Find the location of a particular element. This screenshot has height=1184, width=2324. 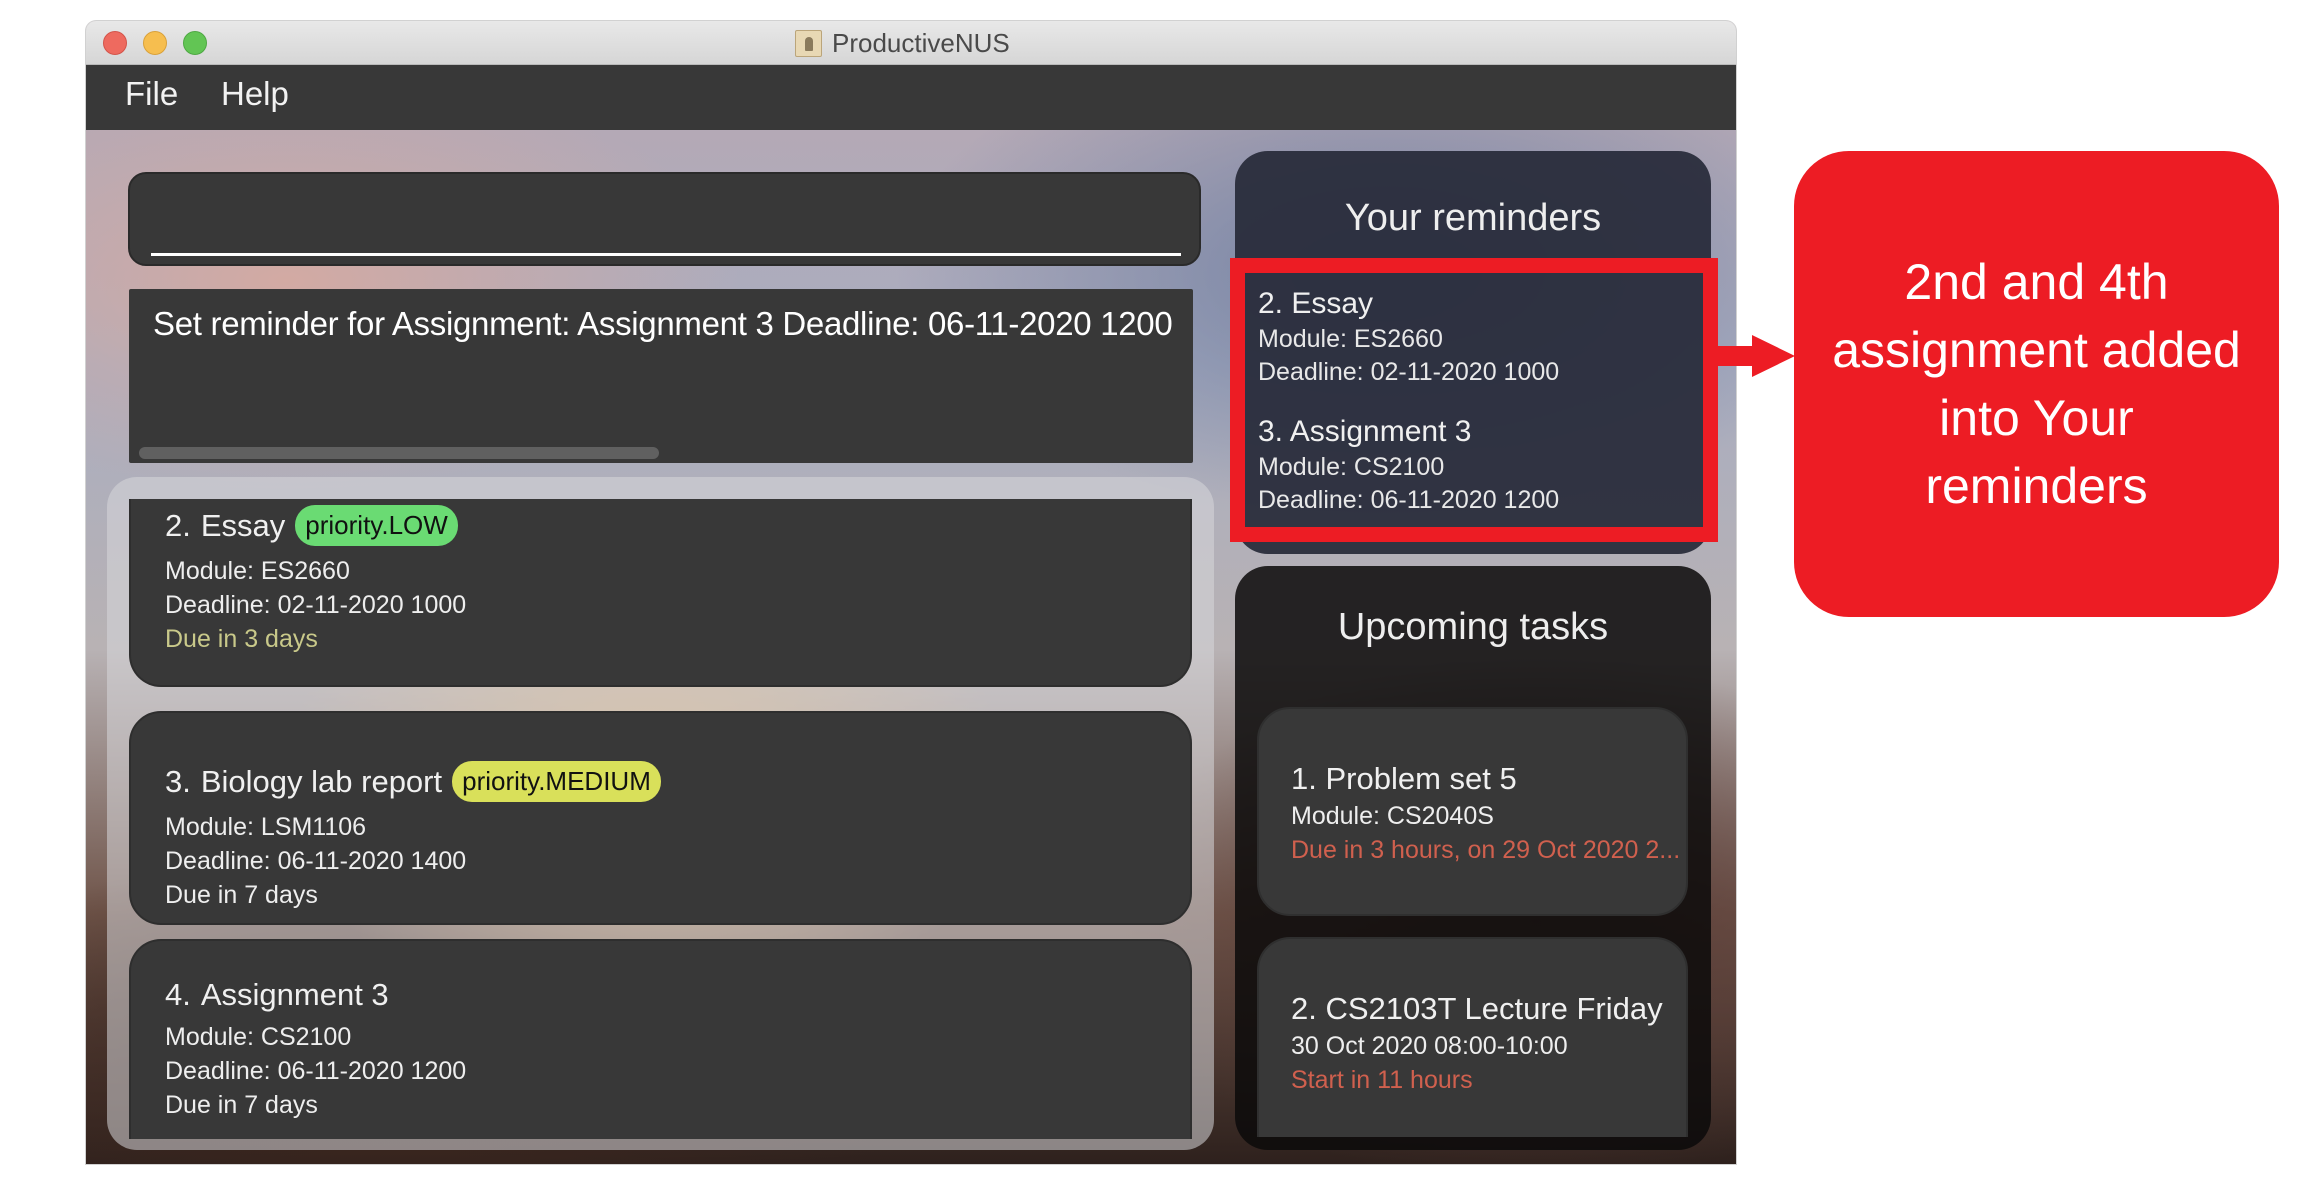

window-title: ProductiveNUS is located at coordinates (921, 42).